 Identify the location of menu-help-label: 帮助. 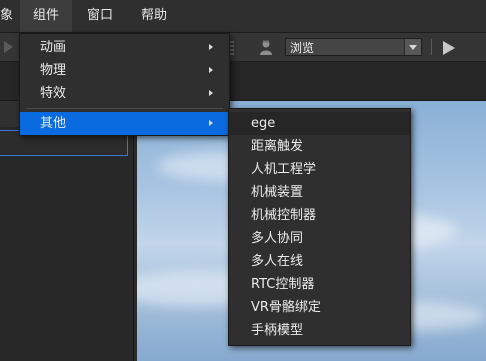
(154, 15).